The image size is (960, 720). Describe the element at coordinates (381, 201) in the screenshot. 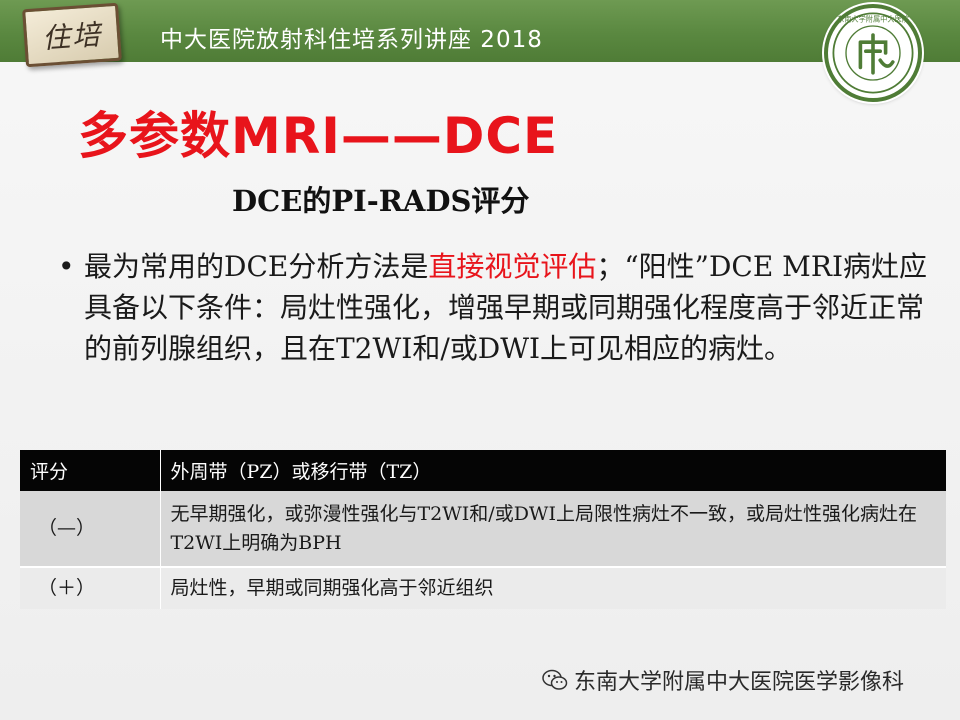

I see `slide-subtitle: DCE的PI-RADS评分` at that location.